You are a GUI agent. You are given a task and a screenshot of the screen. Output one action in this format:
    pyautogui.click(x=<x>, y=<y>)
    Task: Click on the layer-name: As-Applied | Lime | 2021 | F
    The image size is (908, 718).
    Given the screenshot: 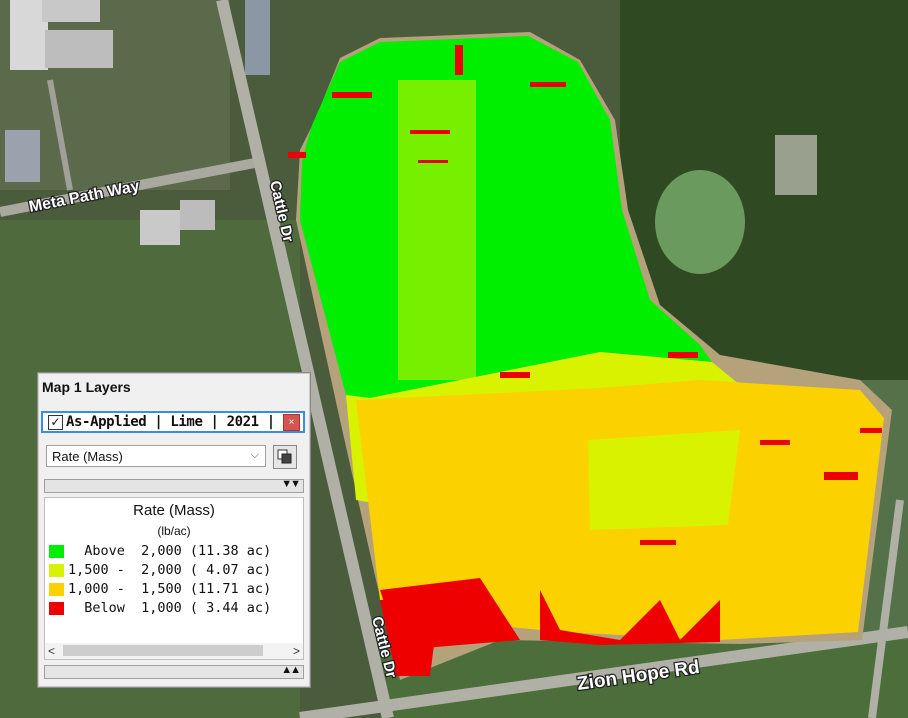 What is the action you would take?
    pyautogui.click(x=175, y=422)
    